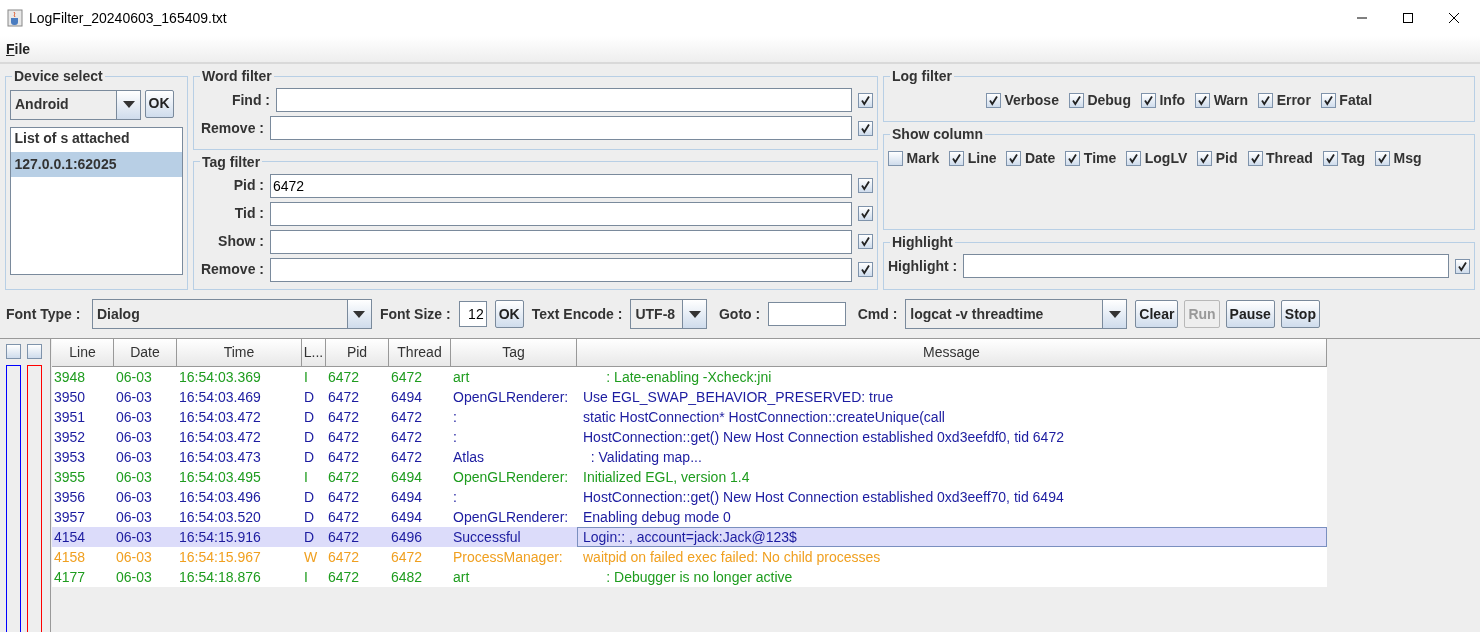  I want to click on table-cell: HostConnection::get() New Host Connection established 0xd3eefdf0, tid 6472, so click(952, 437).